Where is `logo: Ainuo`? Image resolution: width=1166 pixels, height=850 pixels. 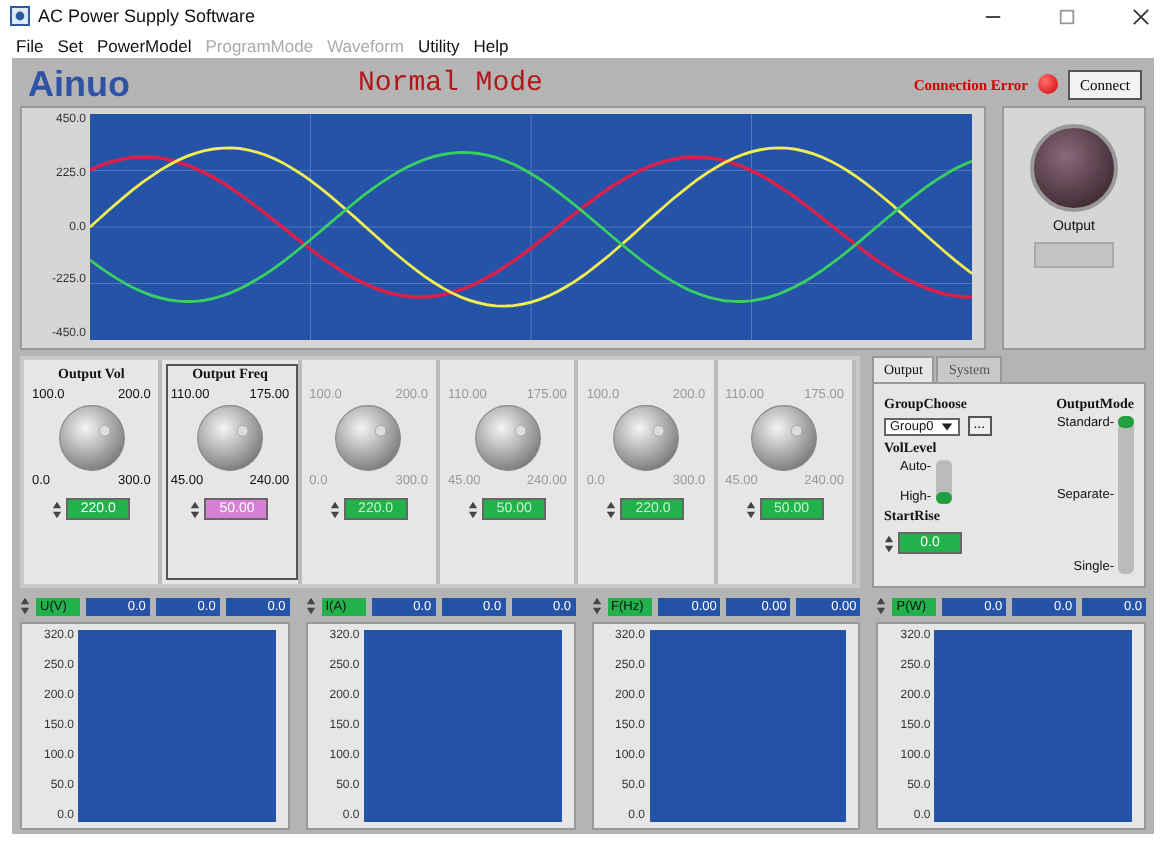
logo: Ainuo is located at coordinates (79, 84).